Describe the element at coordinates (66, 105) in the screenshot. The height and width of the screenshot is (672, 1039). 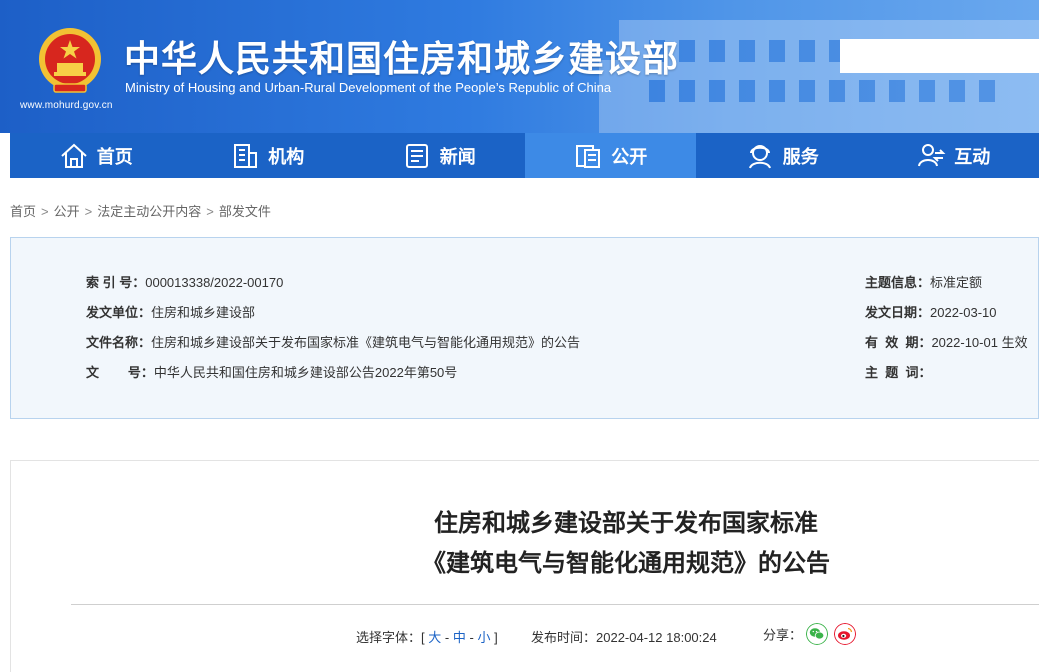
I see `site-url: www.mohurd.gov.cn` at that location.